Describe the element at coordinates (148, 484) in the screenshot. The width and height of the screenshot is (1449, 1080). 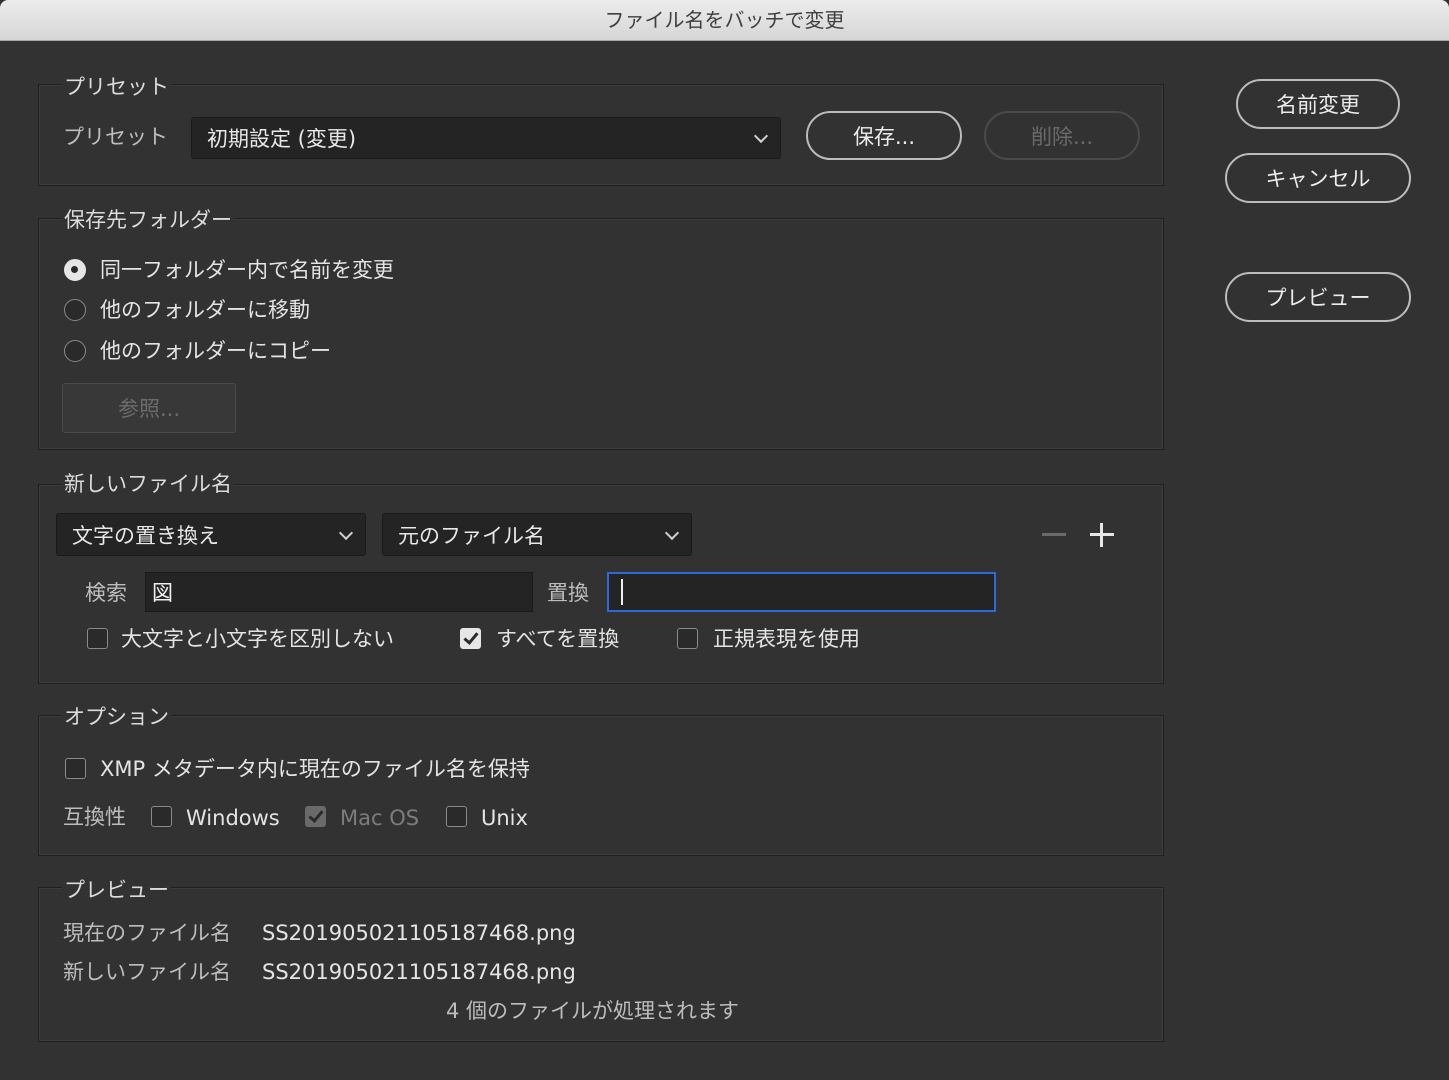
I see `new-name-legend: 新しいファイル名` at that location.